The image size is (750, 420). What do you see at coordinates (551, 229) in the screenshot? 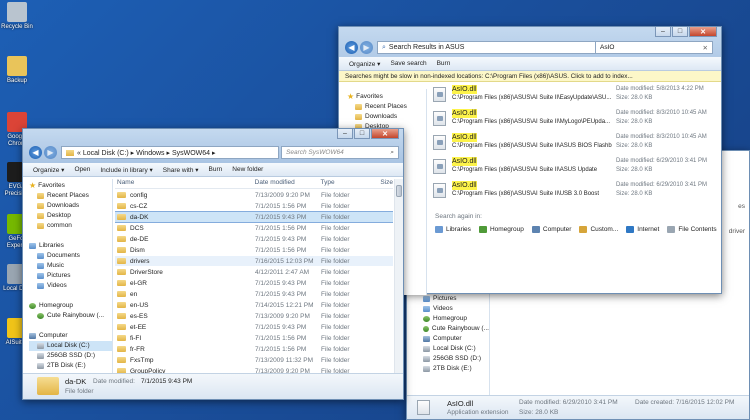
I see `search-again-option: Computer` at bounding box center [551, 229].